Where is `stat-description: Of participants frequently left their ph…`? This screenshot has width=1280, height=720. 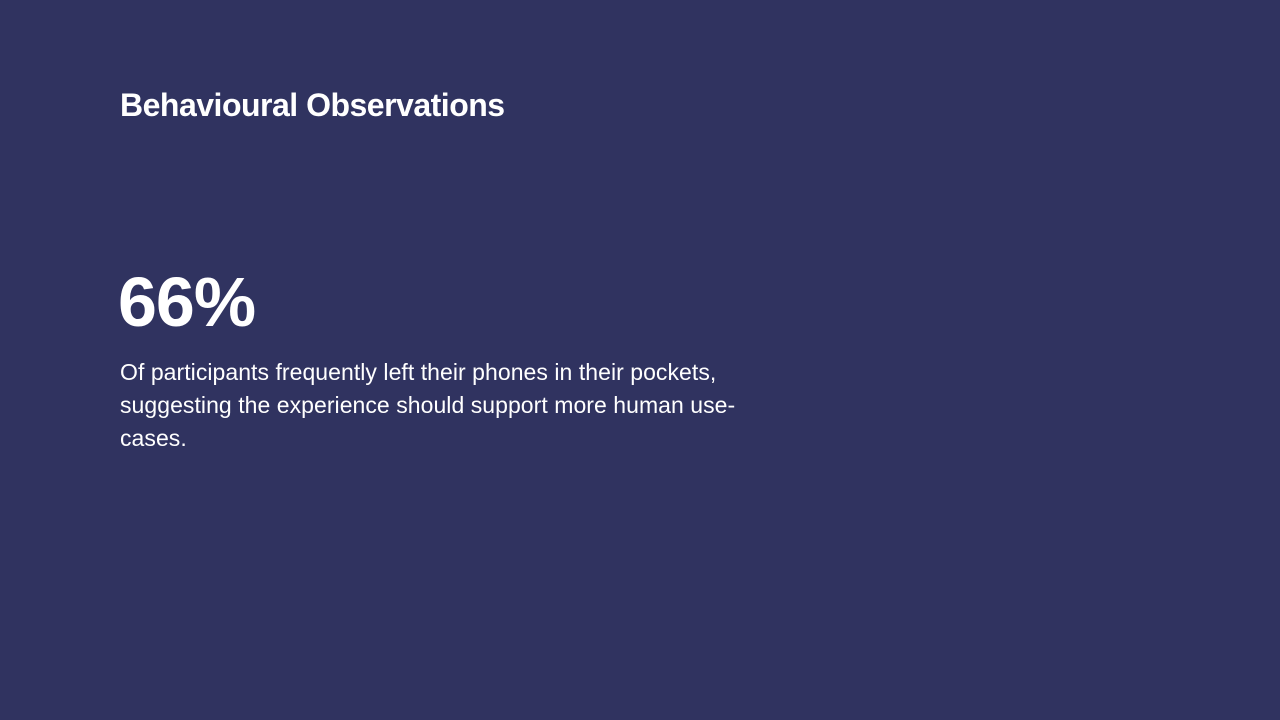
stat-description: Of participants frequently left their ph… is located at coordinates (428, 405).